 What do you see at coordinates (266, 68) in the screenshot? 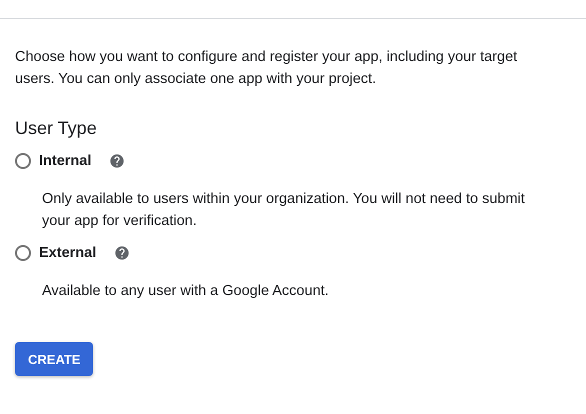
I see `intro-text: Choose how you want to configure and register your app, including your target users. You can only associate one app with your project.` at bounding box center [266, 68].